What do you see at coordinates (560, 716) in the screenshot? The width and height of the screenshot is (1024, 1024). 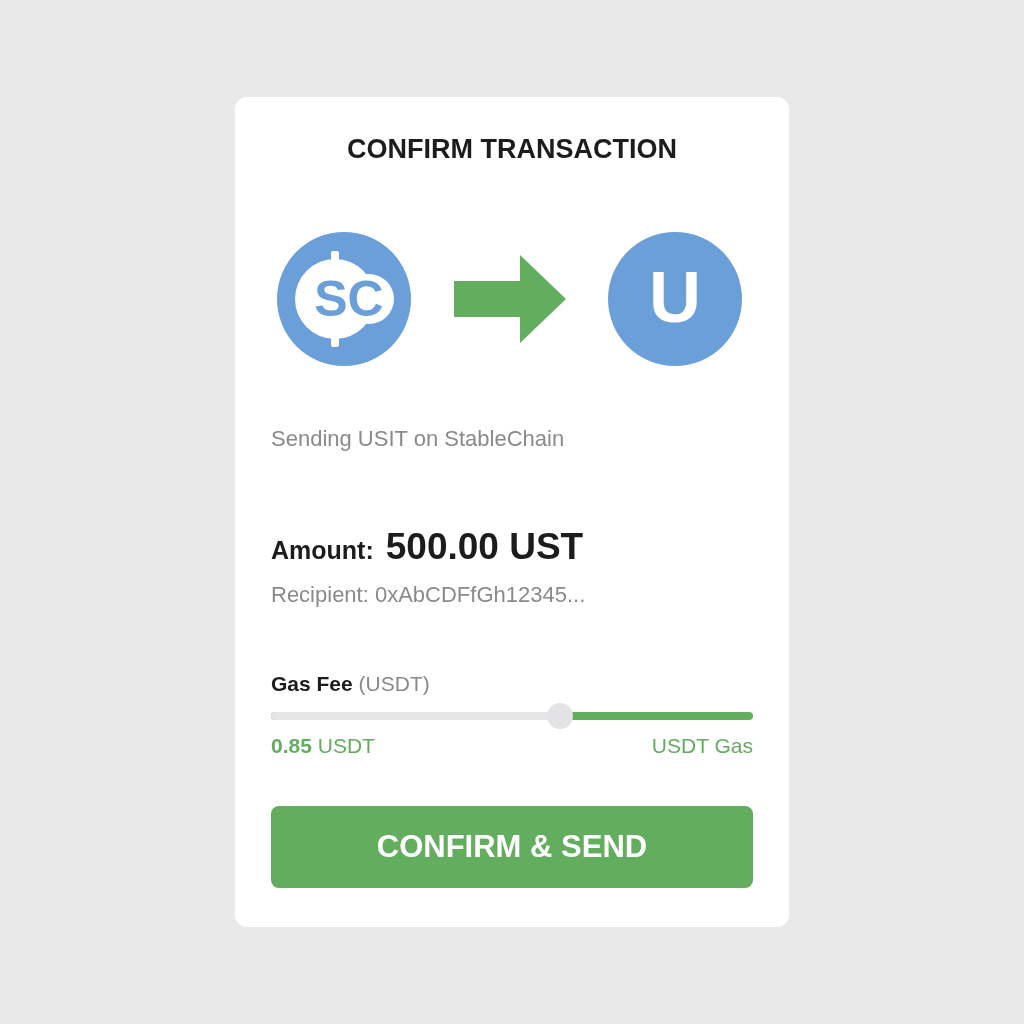 I see `slider-thumb` at bounding box center [560, 716].